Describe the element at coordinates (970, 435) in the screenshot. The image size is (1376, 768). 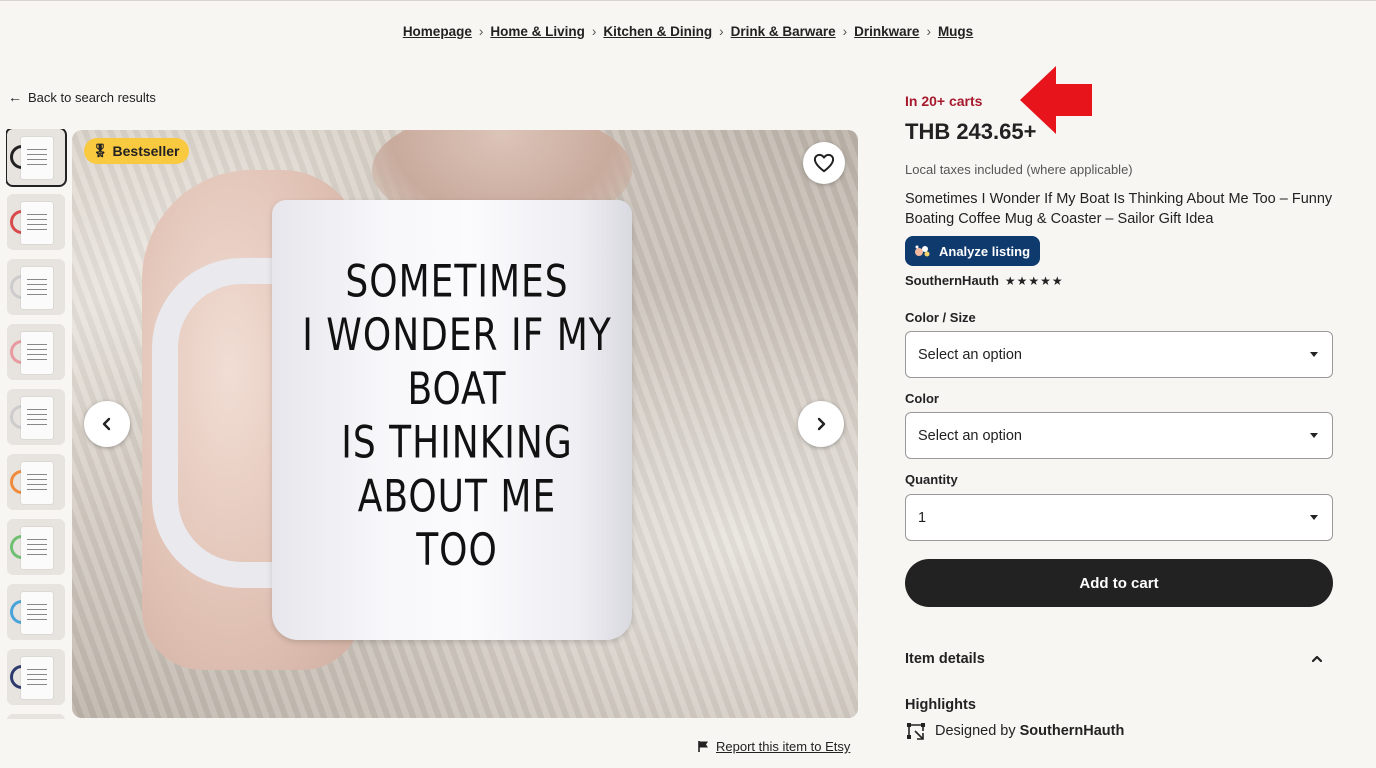
I see `color-value: Select an option` at that location.